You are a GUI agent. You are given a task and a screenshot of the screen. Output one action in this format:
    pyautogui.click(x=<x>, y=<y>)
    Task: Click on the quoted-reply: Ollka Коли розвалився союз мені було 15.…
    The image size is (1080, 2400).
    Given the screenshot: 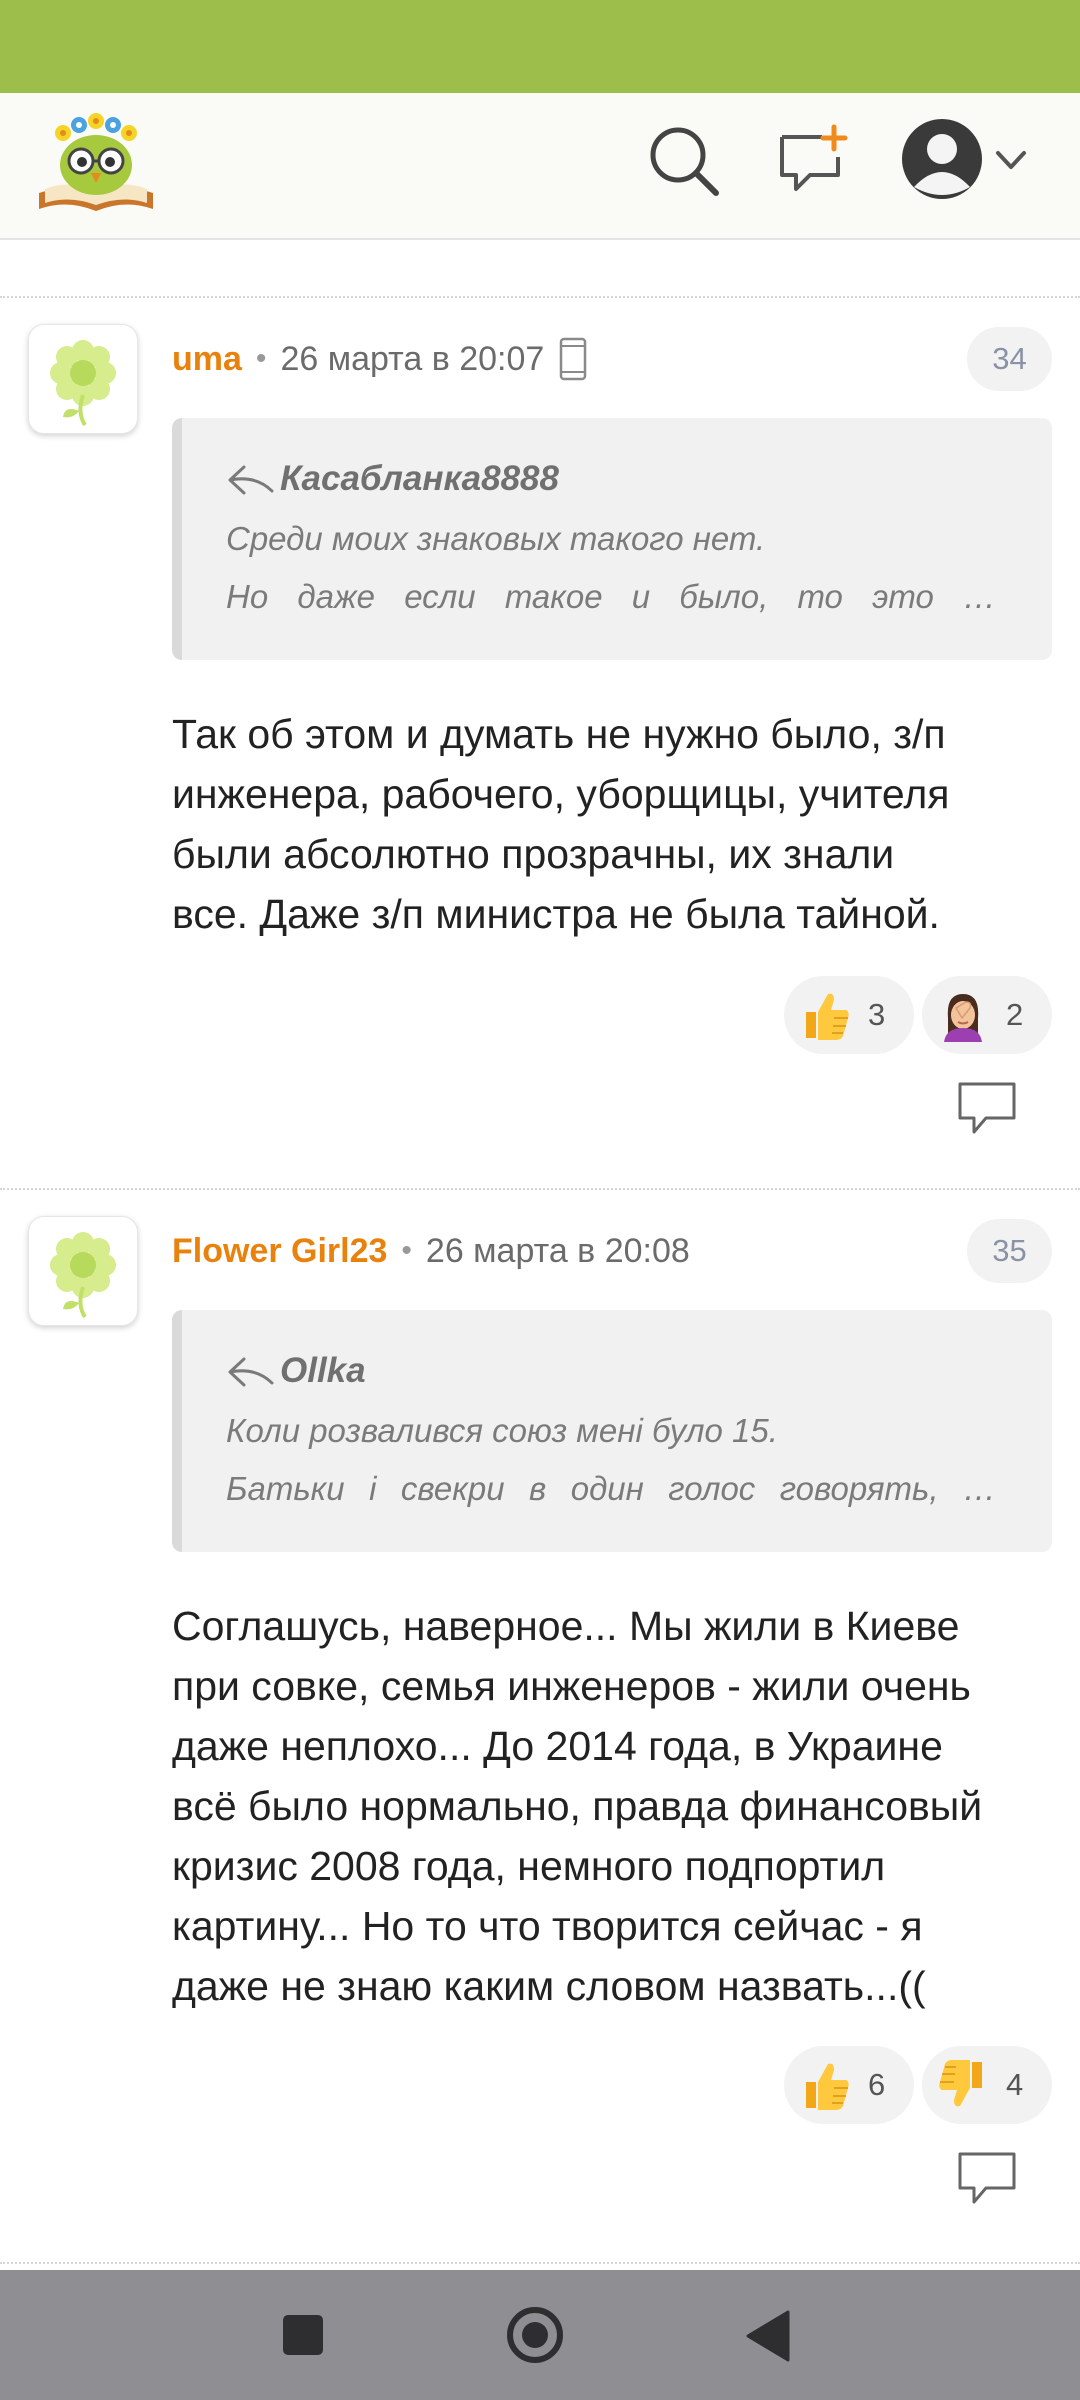 What is the action you would take?
    pyautogui.click(x=612, y=1431)
    